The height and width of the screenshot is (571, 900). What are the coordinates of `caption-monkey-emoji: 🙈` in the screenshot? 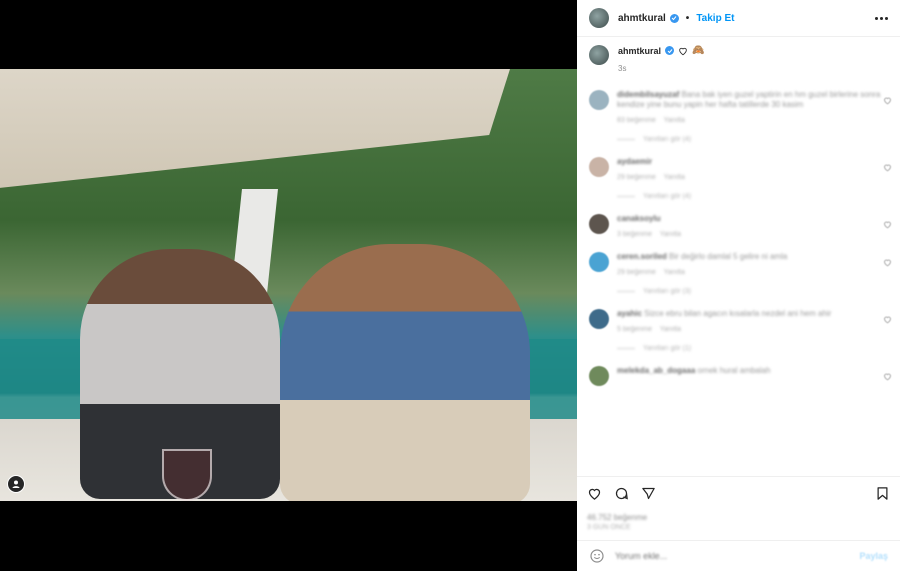 It's located at (698, 50).